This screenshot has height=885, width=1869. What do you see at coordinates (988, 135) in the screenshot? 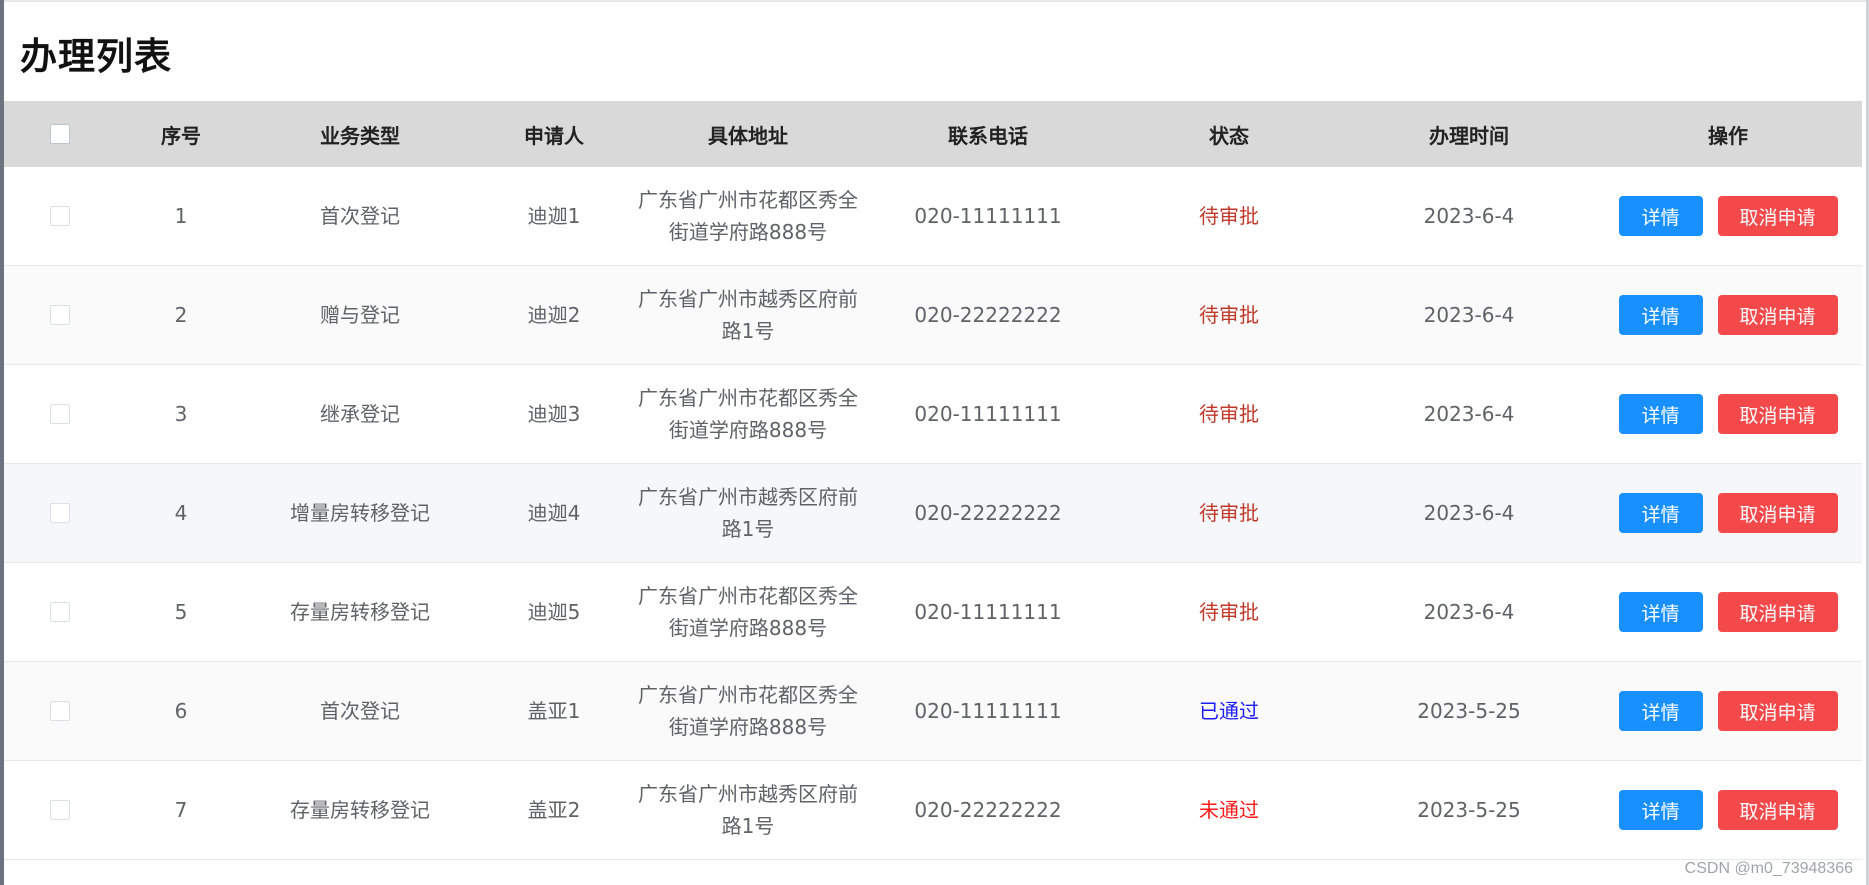
I see `header-phone: 联系电话` at bounding box center [988, 135].